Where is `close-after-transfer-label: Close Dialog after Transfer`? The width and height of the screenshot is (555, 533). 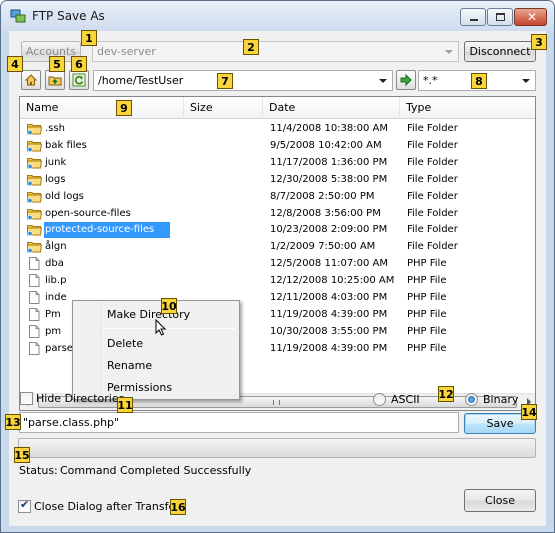
close-after-transfer-label: Close Dialog after Transfer is located at coordinates (107, 506).